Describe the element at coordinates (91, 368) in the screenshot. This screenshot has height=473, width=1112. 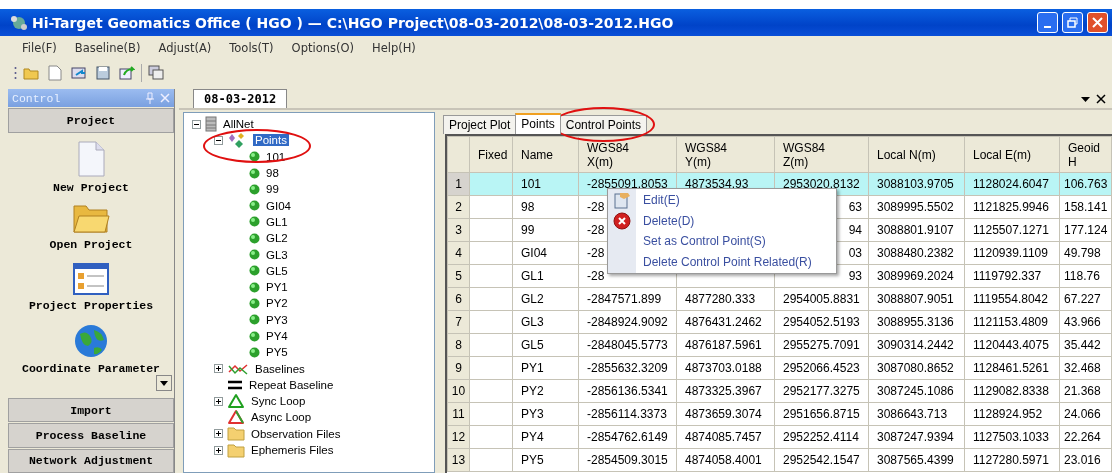
I see `panel-item: Coordinate Parameter` at that location.